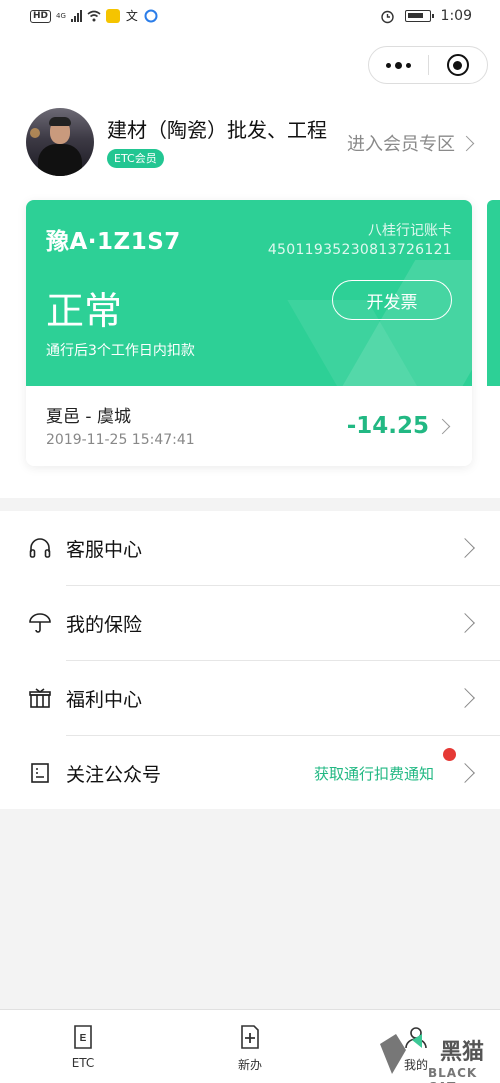 This screenshot has height=1083, width=500. I want to click on member-badge: ETC会员, so click(135, 158).